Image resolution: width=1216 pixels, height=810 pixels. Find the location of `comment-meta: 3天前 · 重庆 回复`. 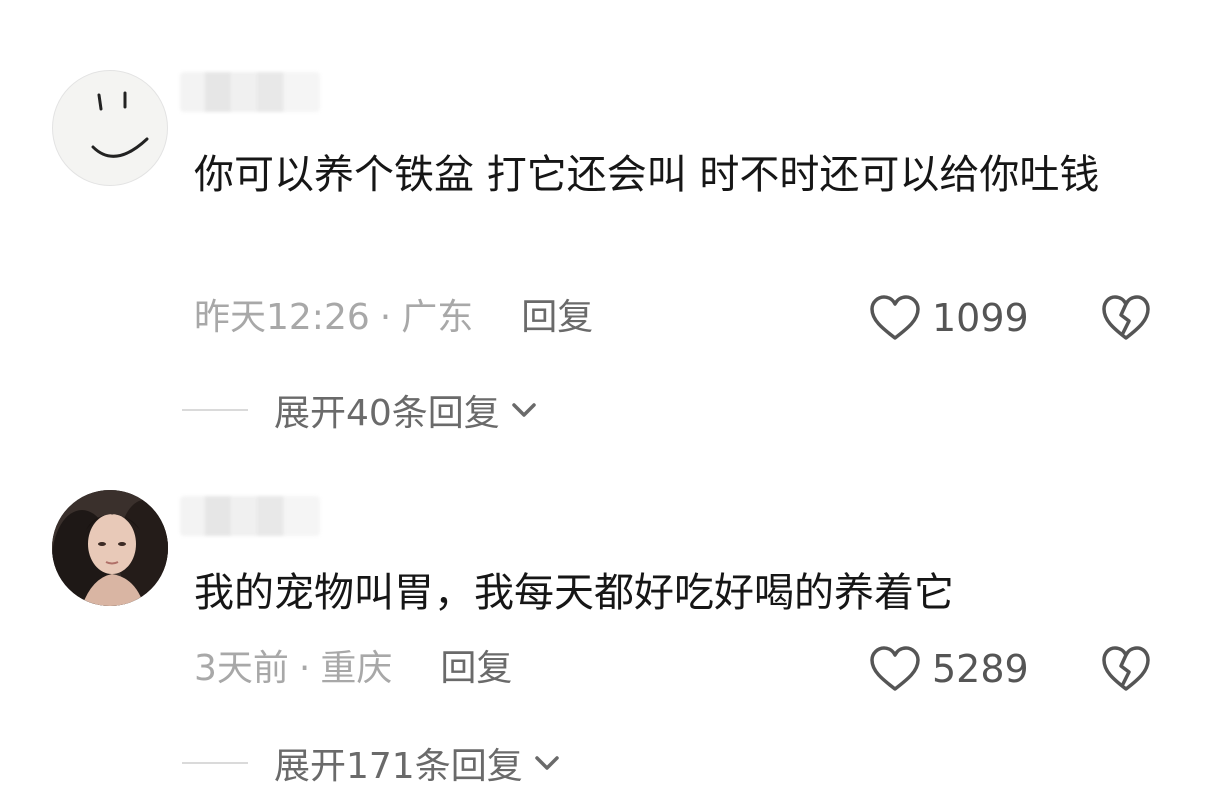

comment-meta: 3天前 · 重庆 回复 is located at coordinates (353, 669).